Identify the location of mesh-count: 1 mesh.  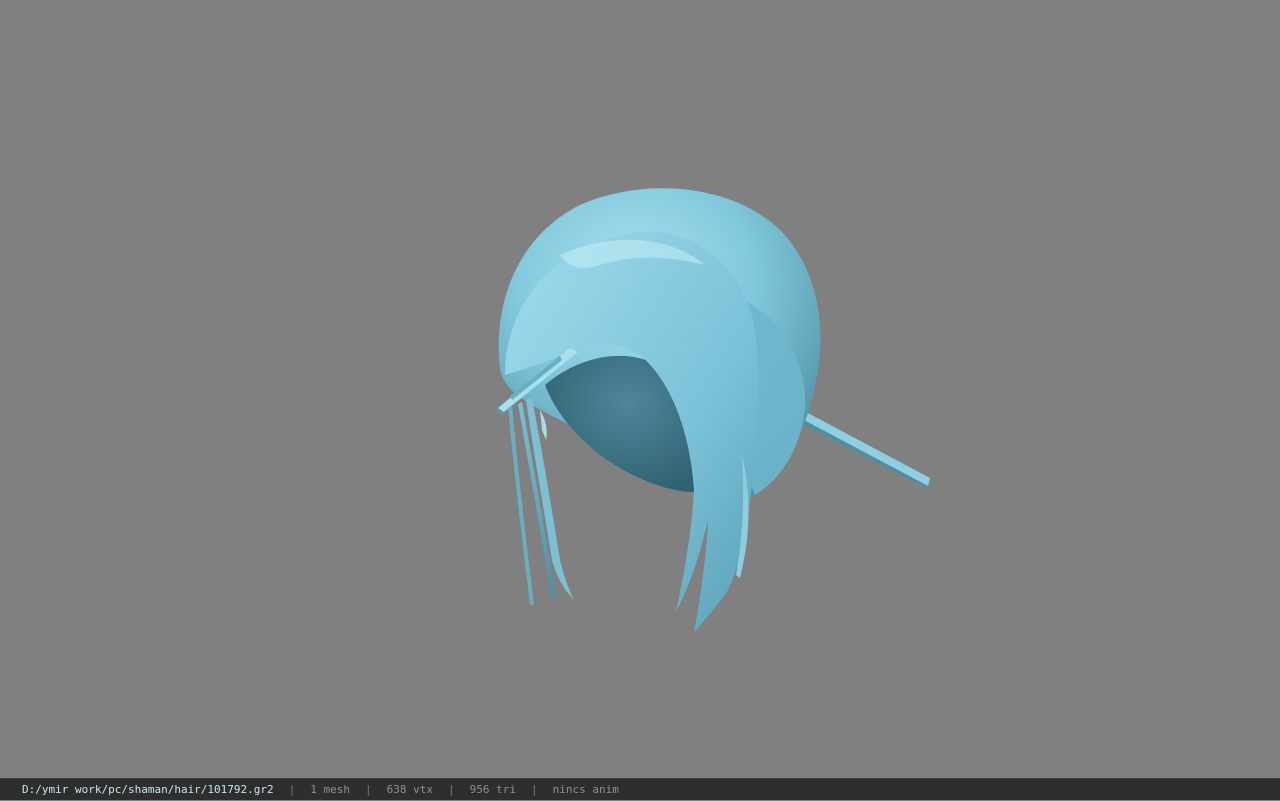
(330, 789).